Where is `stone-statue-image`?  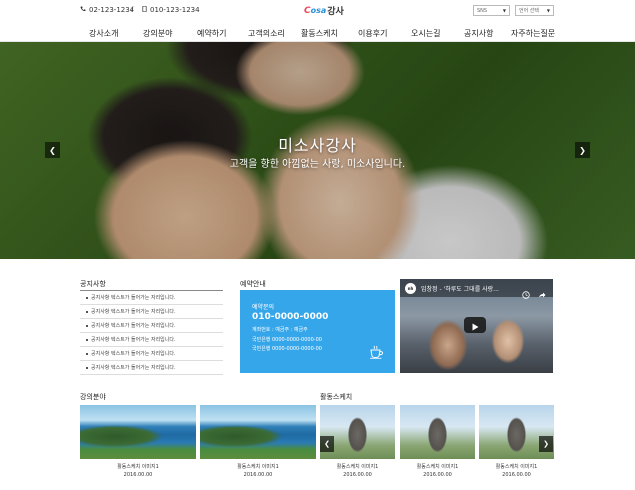 stone-statue-image is located at coordinates (437, 432).